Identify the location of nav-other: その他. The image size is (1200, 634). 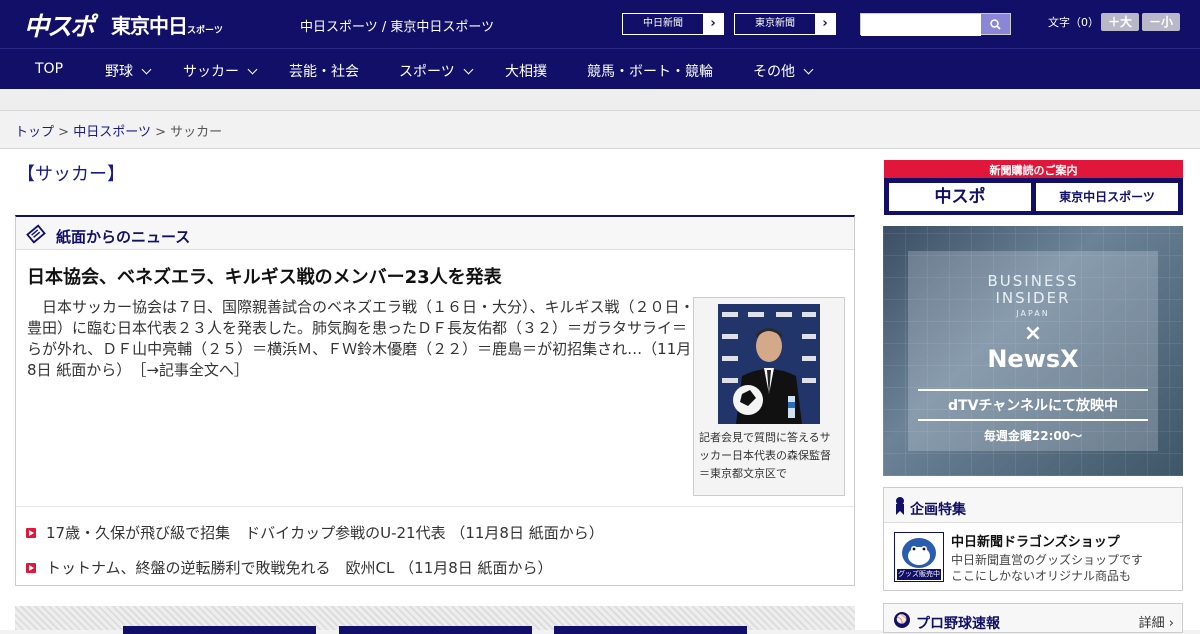
(783, 71).